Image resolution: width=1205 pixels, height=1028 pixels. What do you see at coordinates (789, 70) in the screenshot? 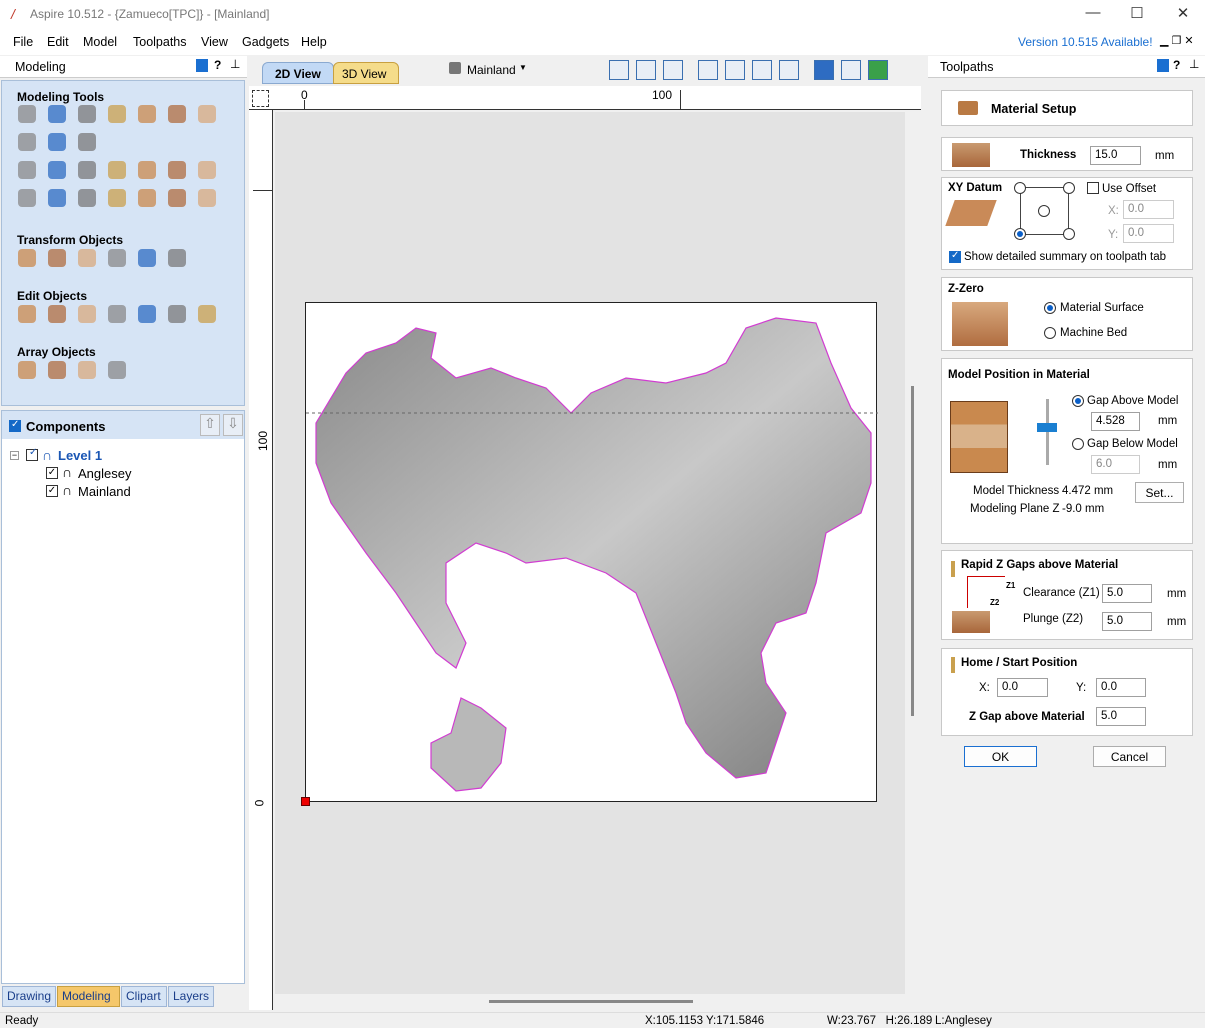
I see `zoom-selection-icon` at bounding box center [789, 70].